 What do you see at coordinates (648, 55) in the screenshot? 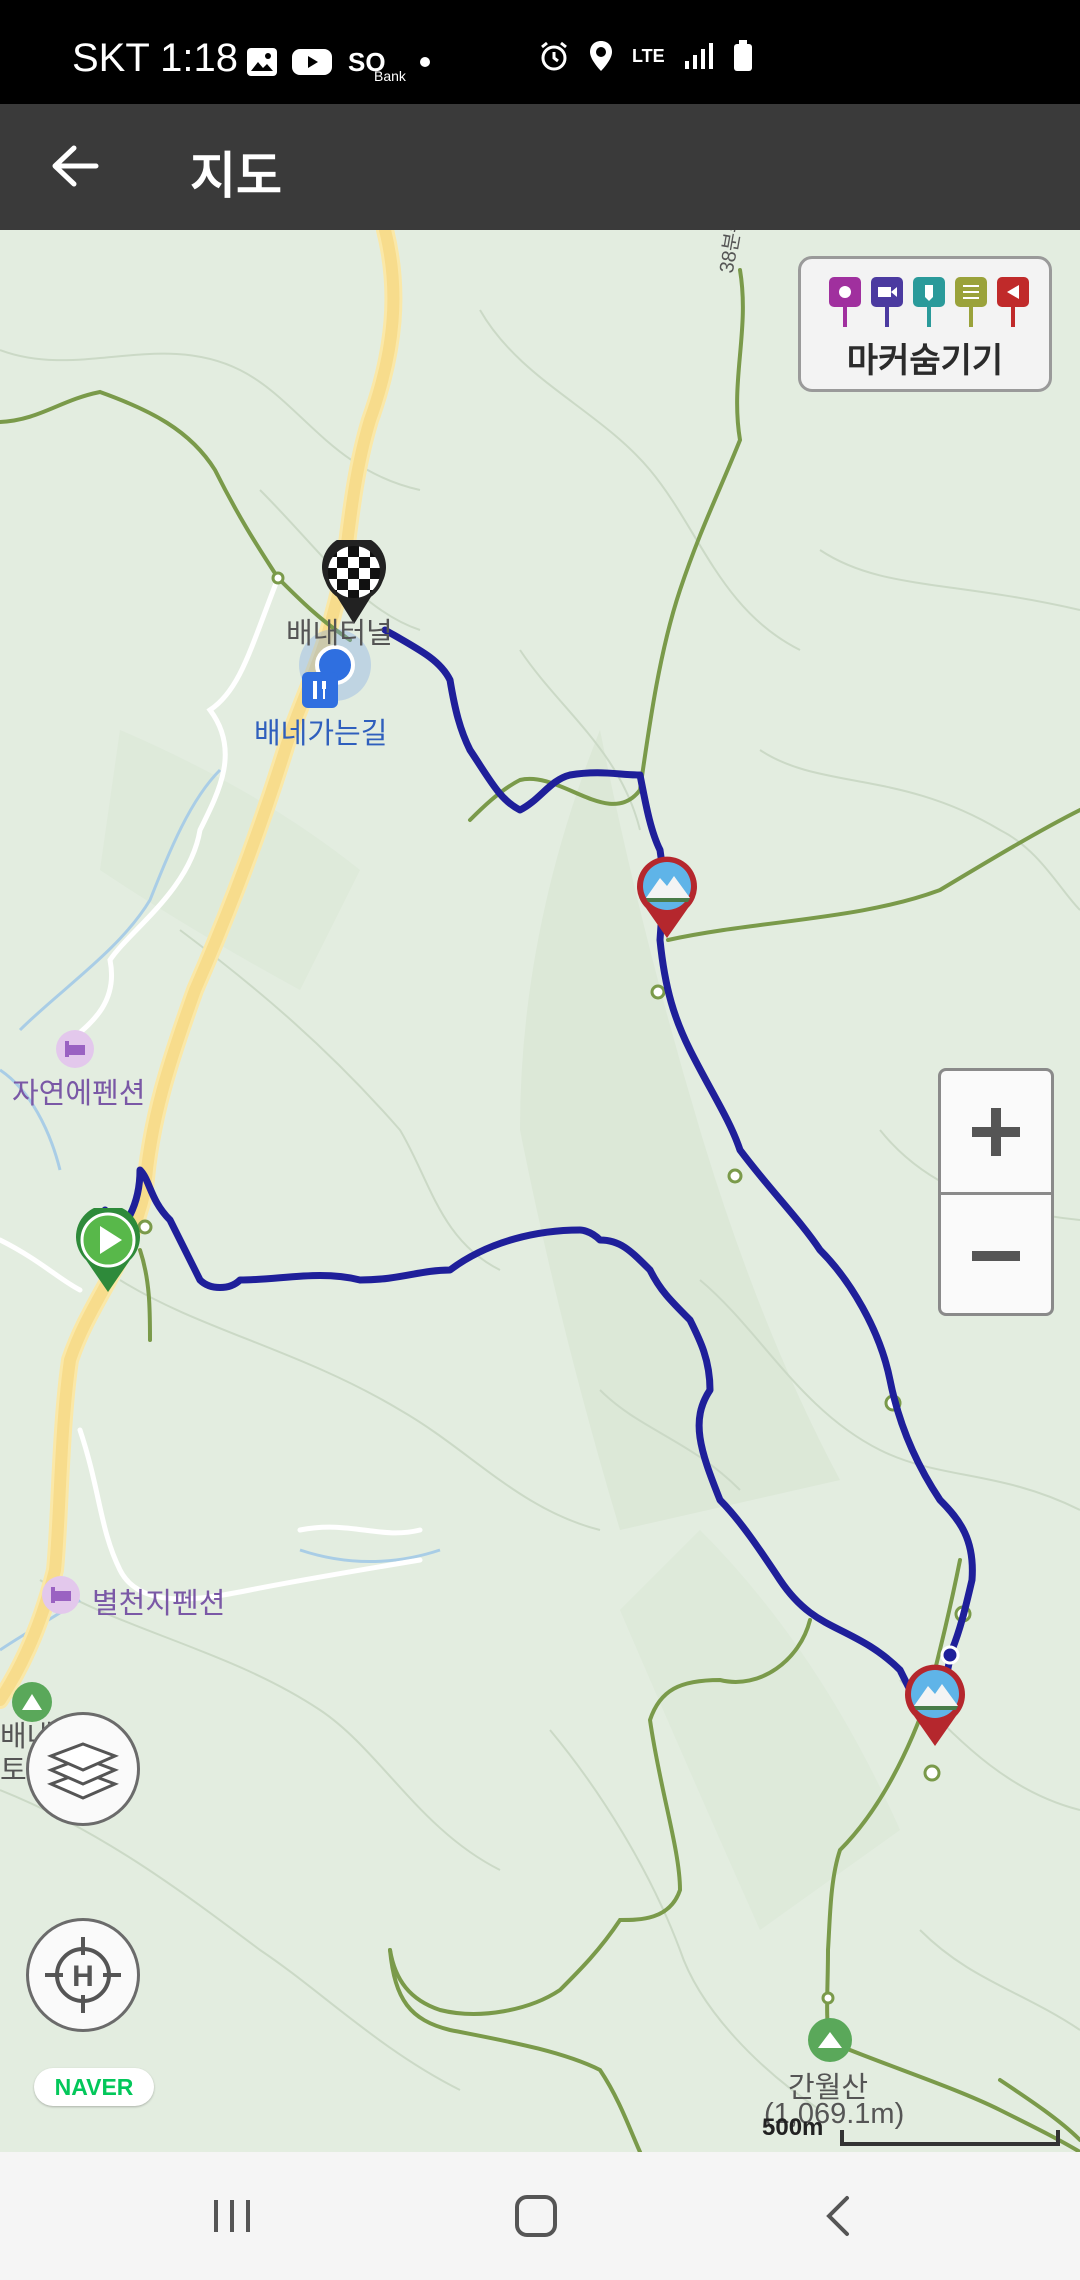
I see `lte-label: LTE` at bounding box center [648, 55].